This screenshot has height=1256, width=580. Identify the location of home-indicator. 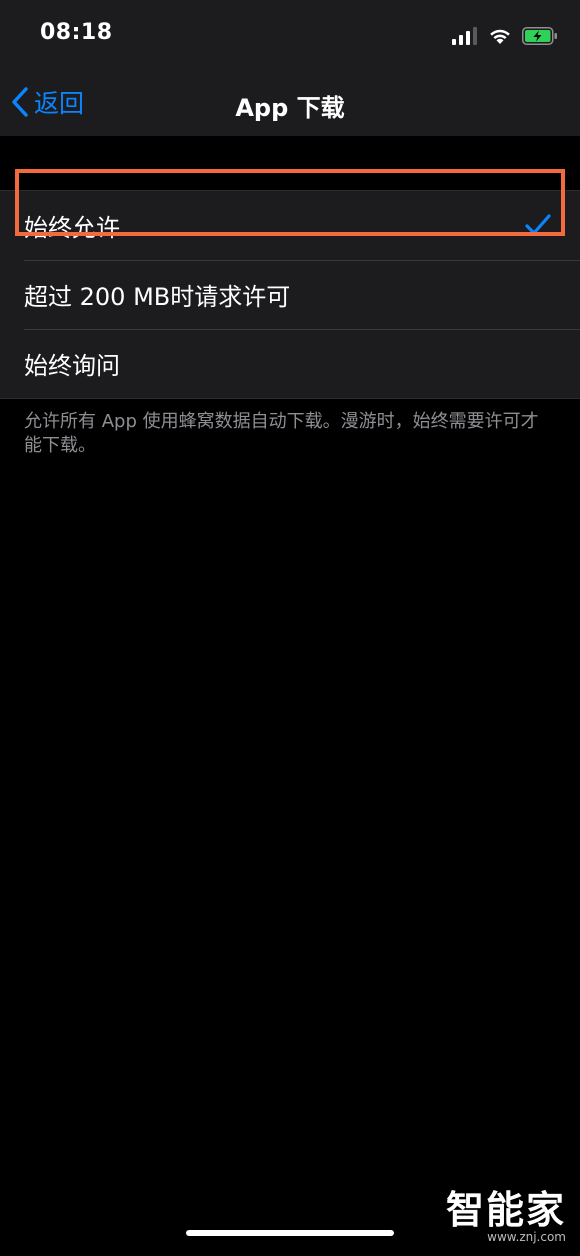
(290, 1233).